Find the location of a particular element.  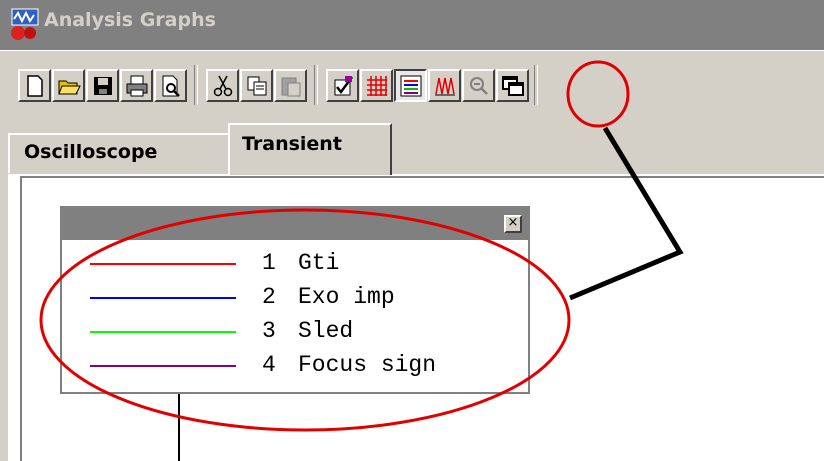

new-document-button is located at coordinates (34, 85).